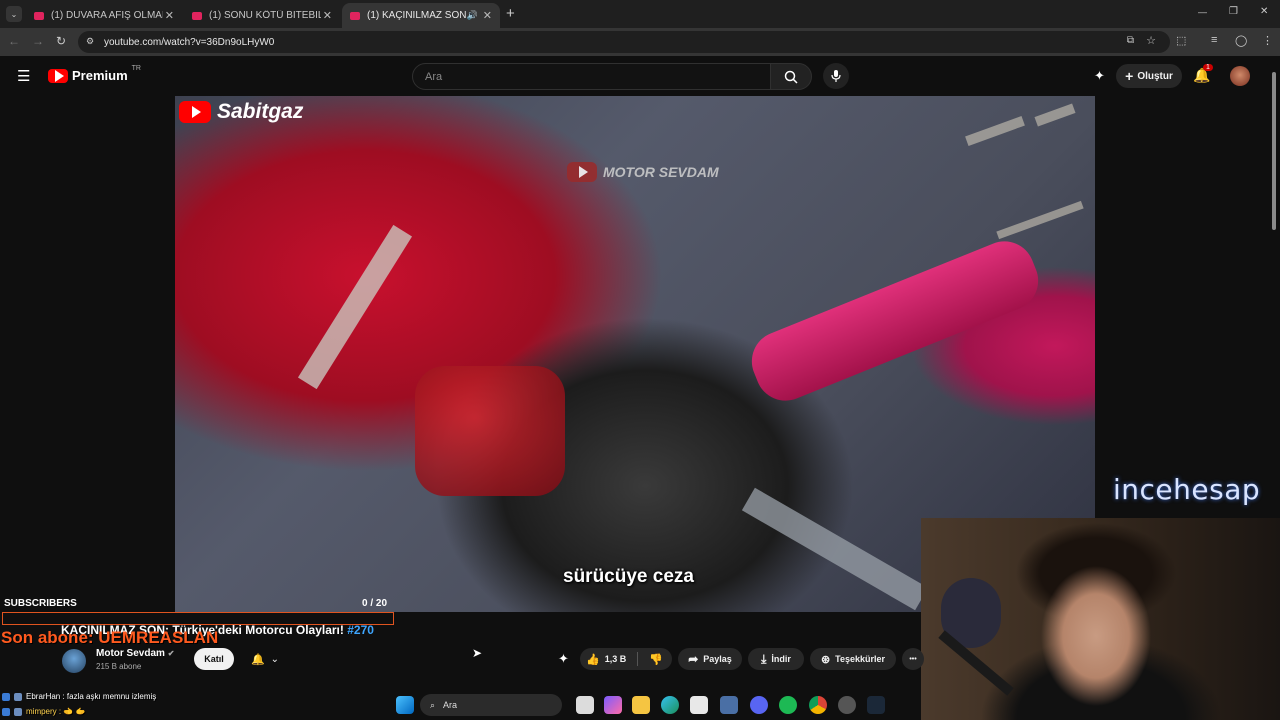  I want to click on extensions-icon: ⬚, so click(1181, 40).